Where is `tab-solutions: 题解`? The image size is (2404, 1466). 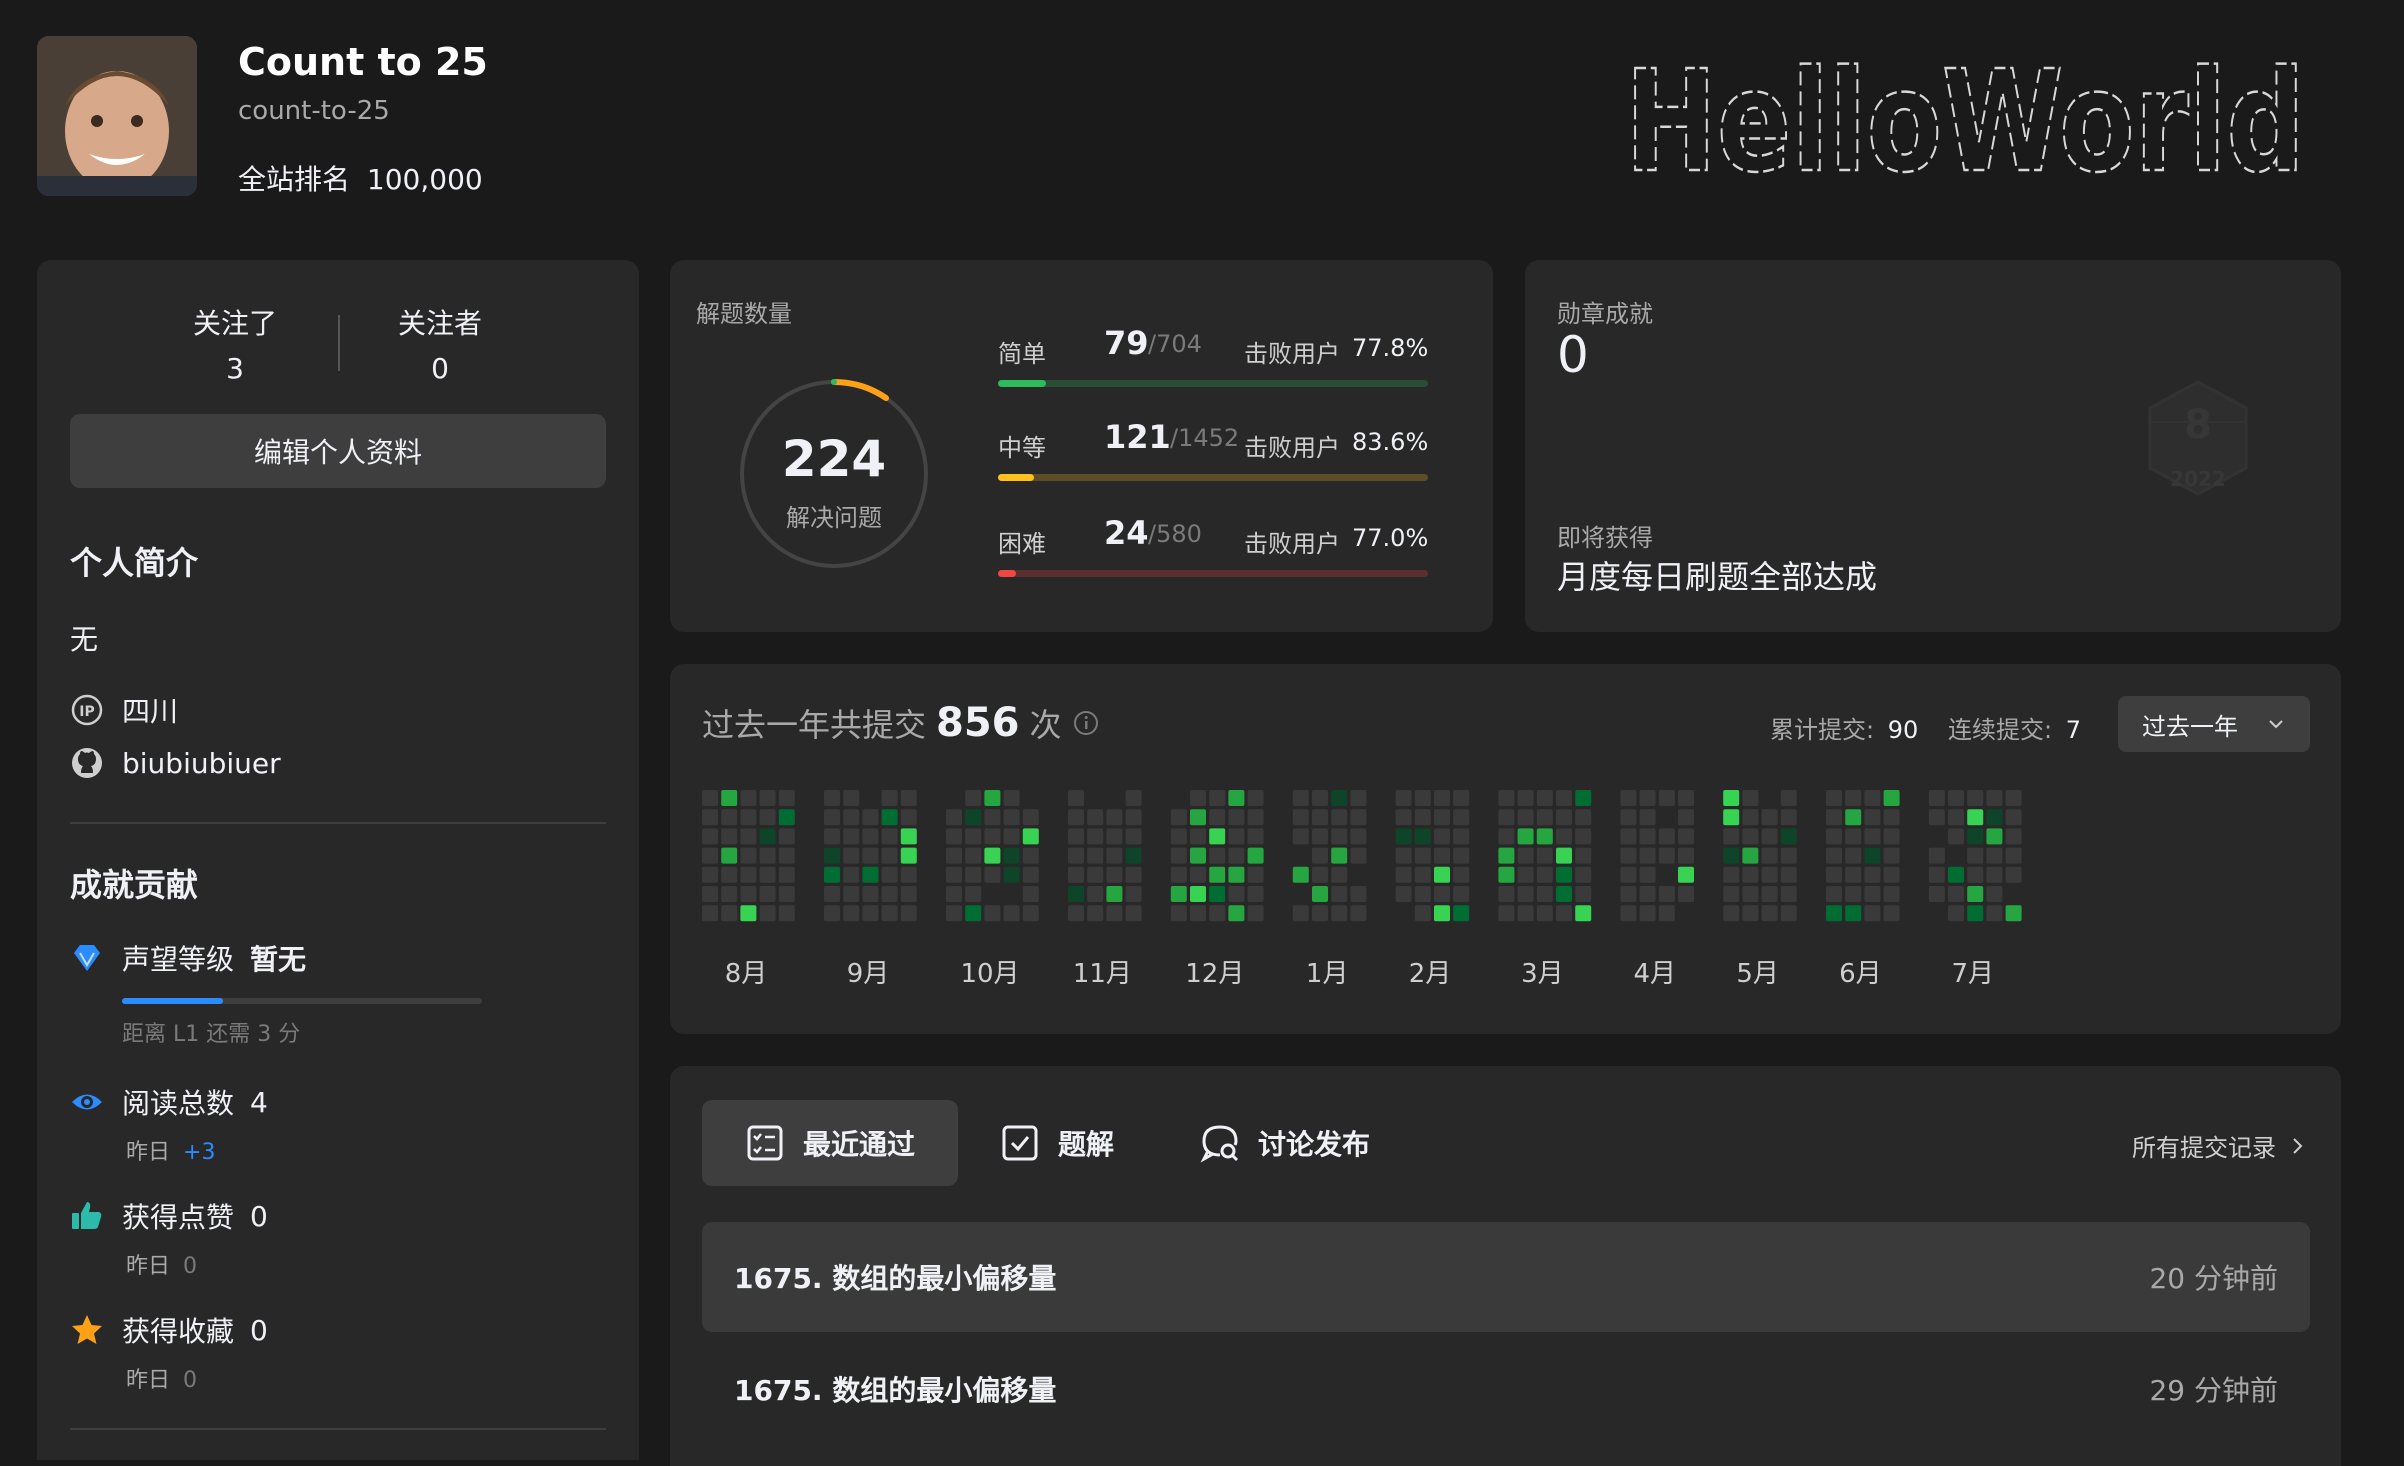
tab-solutions: 题解 is located at coordinates (1065, 1143).